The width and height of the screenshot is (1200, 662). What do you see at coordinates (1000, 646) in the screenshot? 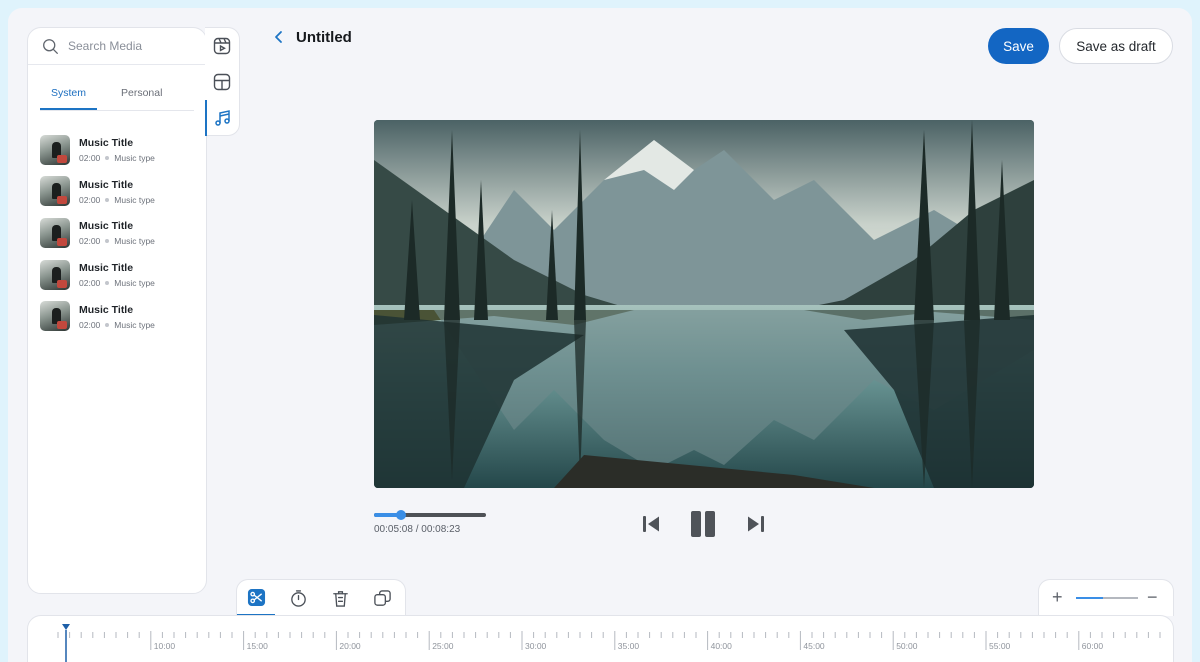
I see `timeline-label: 55:00` at bounding box center [1000, 646].